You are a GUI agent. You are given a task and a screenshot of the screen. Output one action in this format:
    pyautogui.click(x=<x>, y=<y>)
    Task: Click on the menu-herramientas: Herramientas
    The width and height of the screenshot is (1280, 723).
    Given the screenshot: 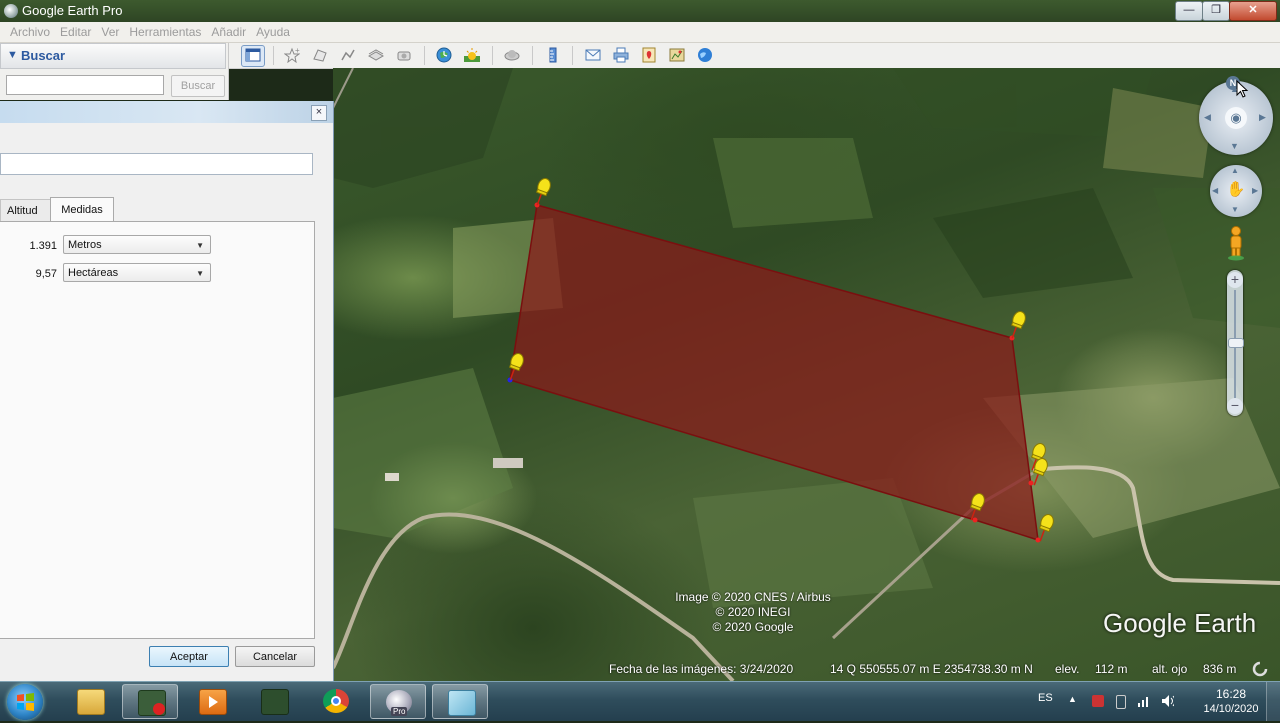 What is the action you would take?
    pyautogui.click(x=165, y=32)
    